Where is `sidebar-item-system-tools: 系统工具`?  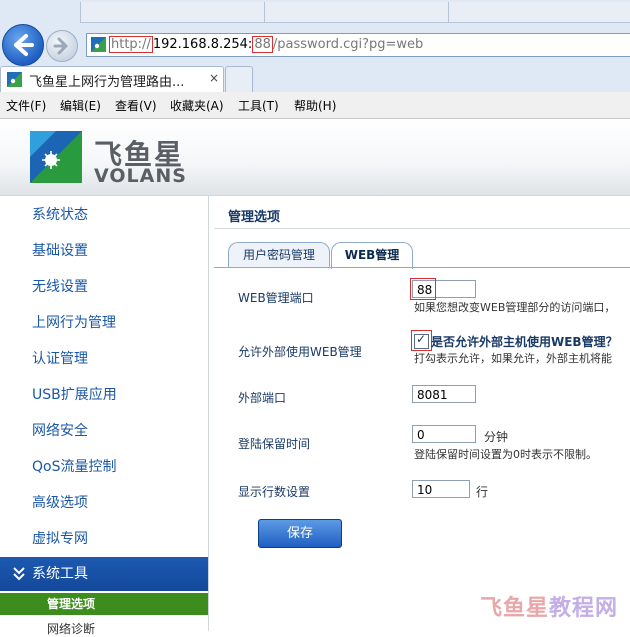
sidebar-item-system-tools: 系统工具 is located at coordinates (104, 574).